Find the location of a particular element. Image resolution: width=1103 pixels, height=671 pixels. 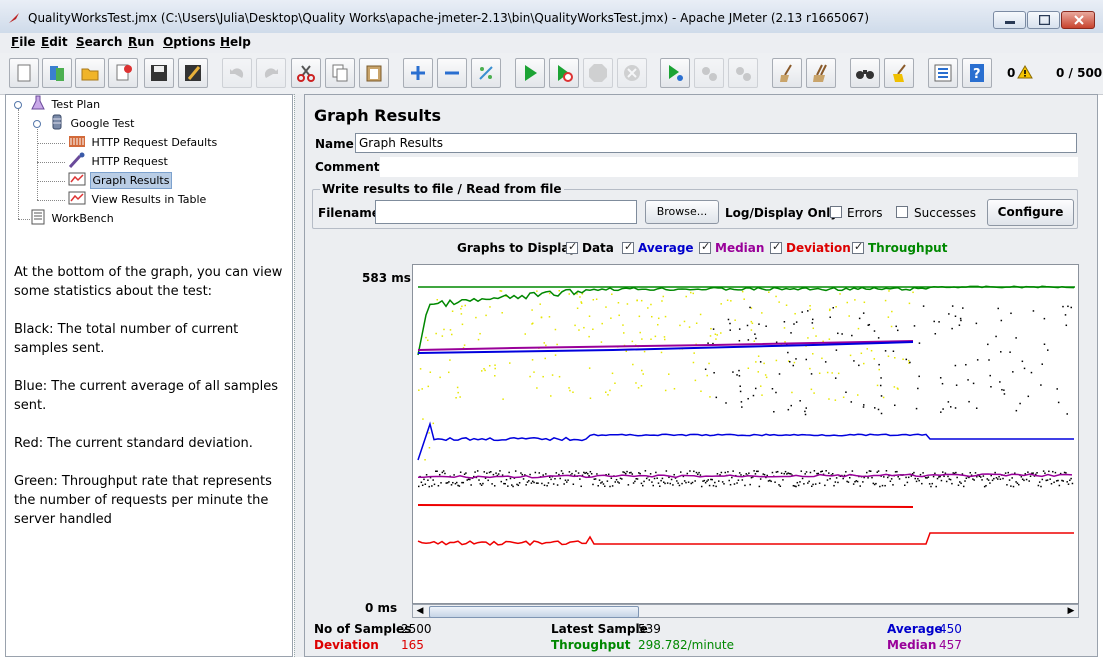

throughput-label: Throughput is located at coordinates (591, 645).